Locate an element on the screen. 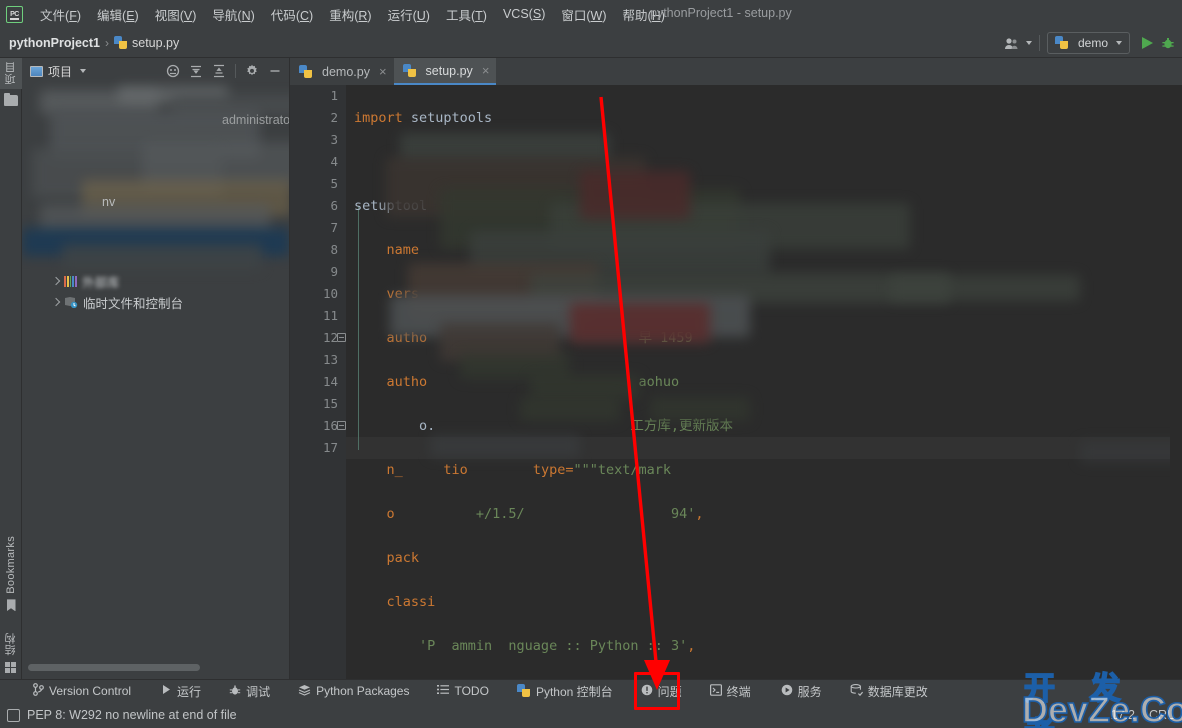  tool-window-problems: 问题 is located at coordinates (661, 691).